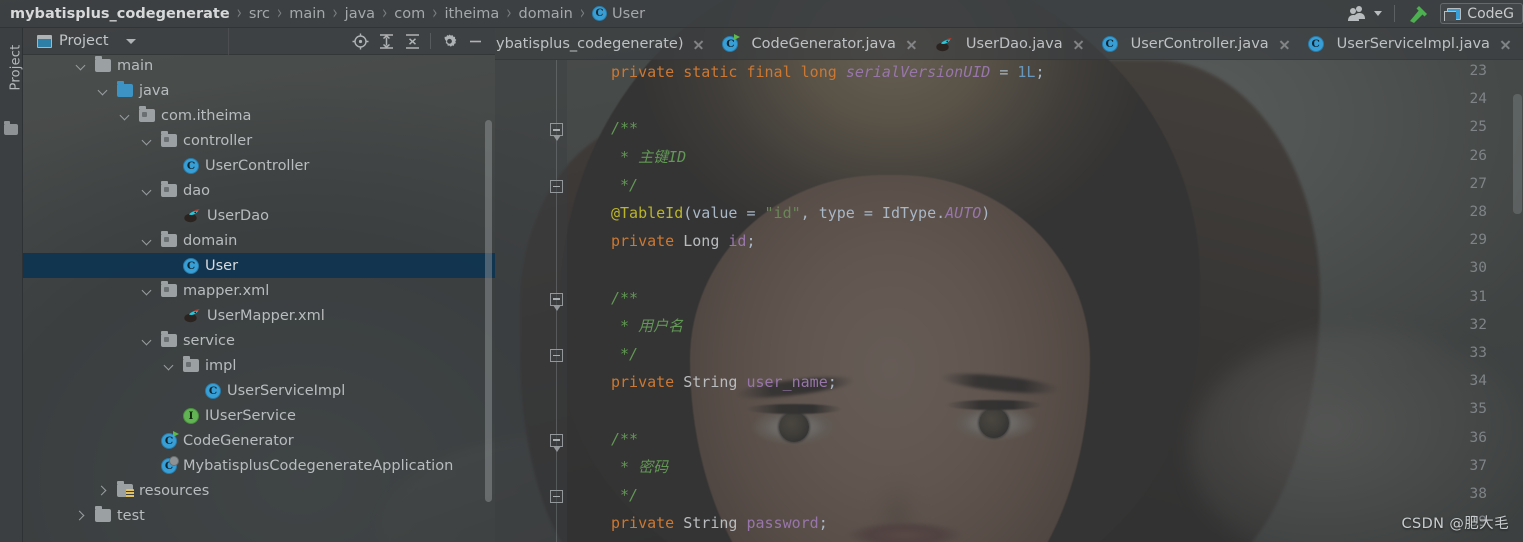  Describe the element at coordinates (821, 43) in the screenshot. I see `editor-tab-codegenerator-java: C CodeGenerator.java` at that location.